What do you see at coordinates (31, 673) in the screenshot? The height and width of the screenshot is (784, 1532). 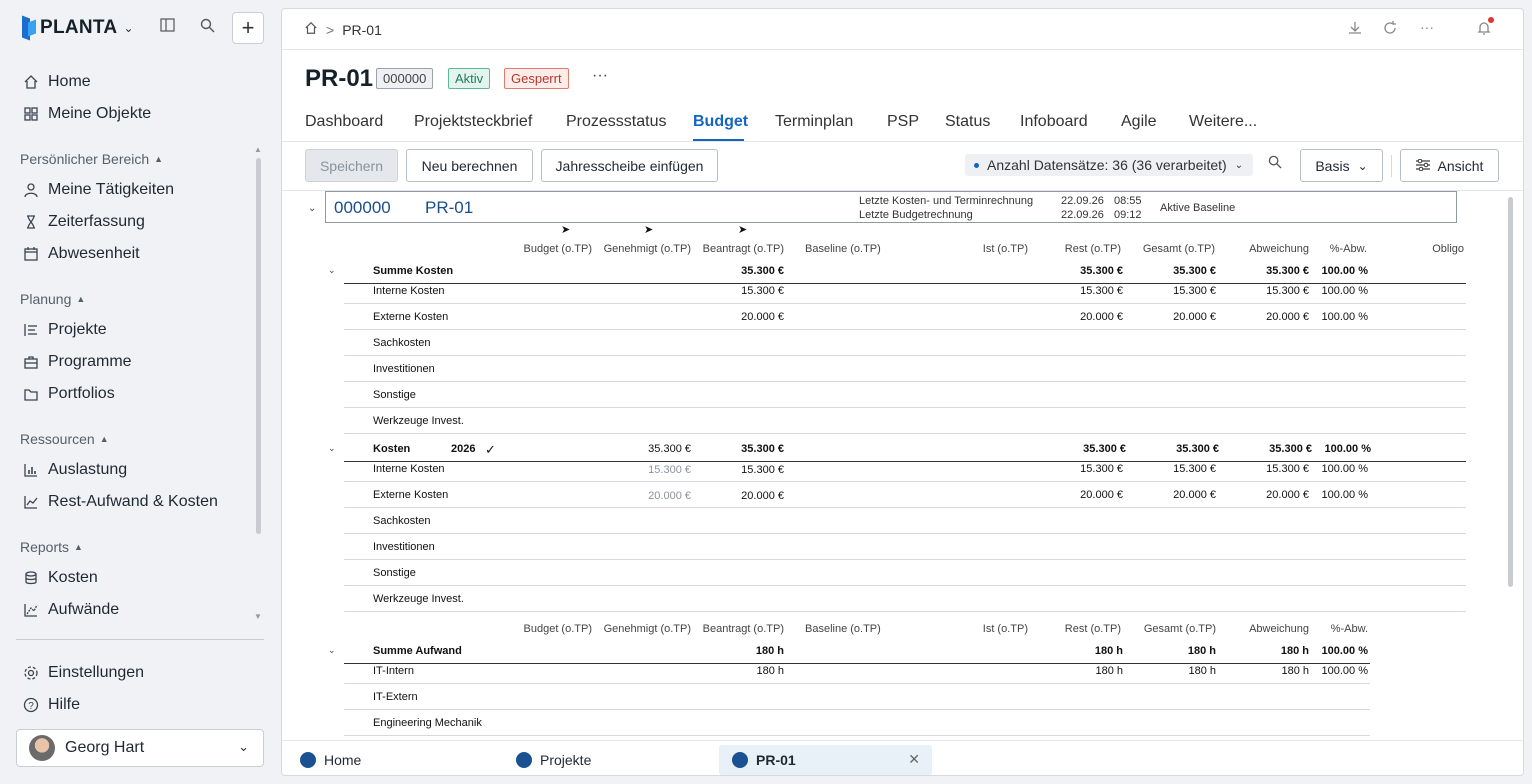 I see `gear-icon` at bounding box center [31, 673].